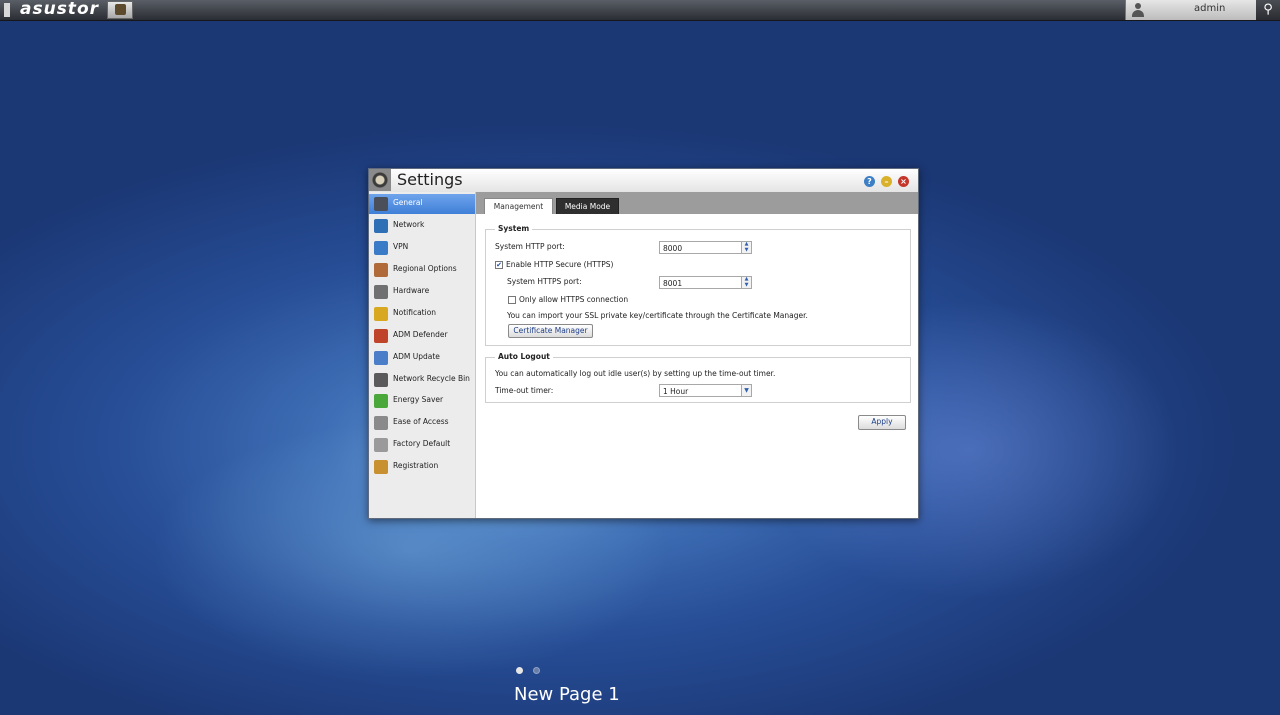 Image resolution: width=1280 pixels, height=715 pixels. I want to click on window-titlebar: Settings ? – ×, so click(643, 181).